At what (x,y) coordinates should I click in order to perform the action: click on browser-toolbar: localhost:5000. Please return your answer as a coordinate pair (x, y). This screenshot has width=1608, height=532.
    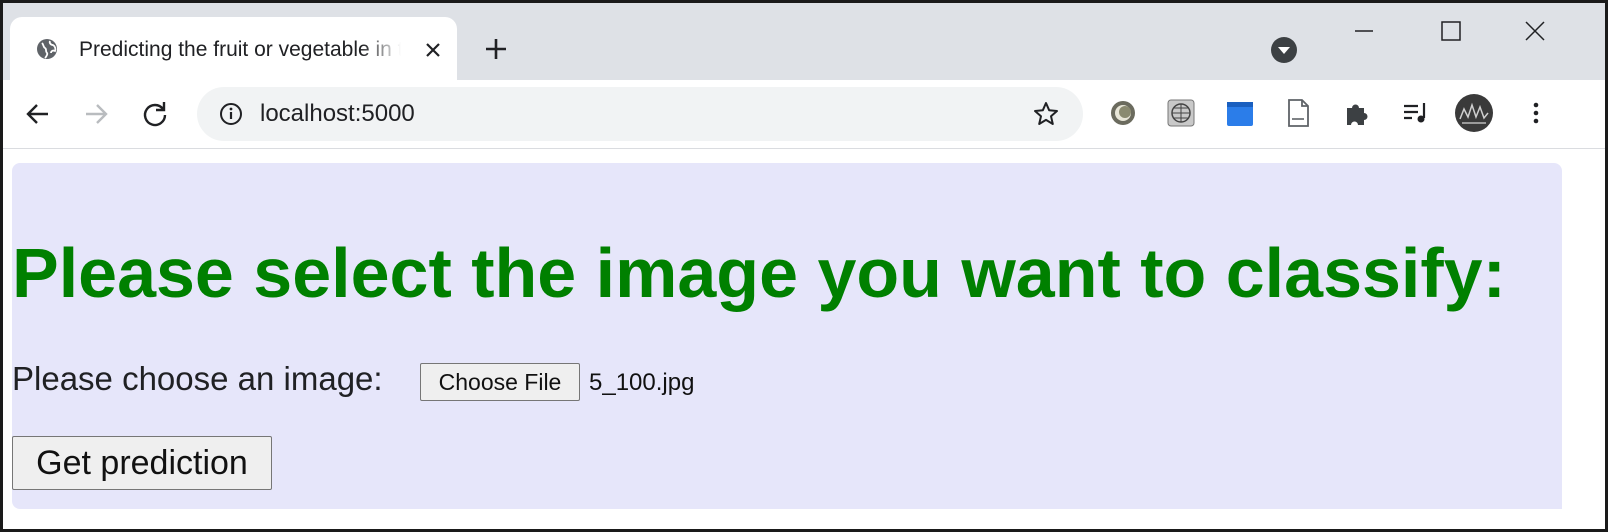
    Looking at the image, I should click on (804, 114).